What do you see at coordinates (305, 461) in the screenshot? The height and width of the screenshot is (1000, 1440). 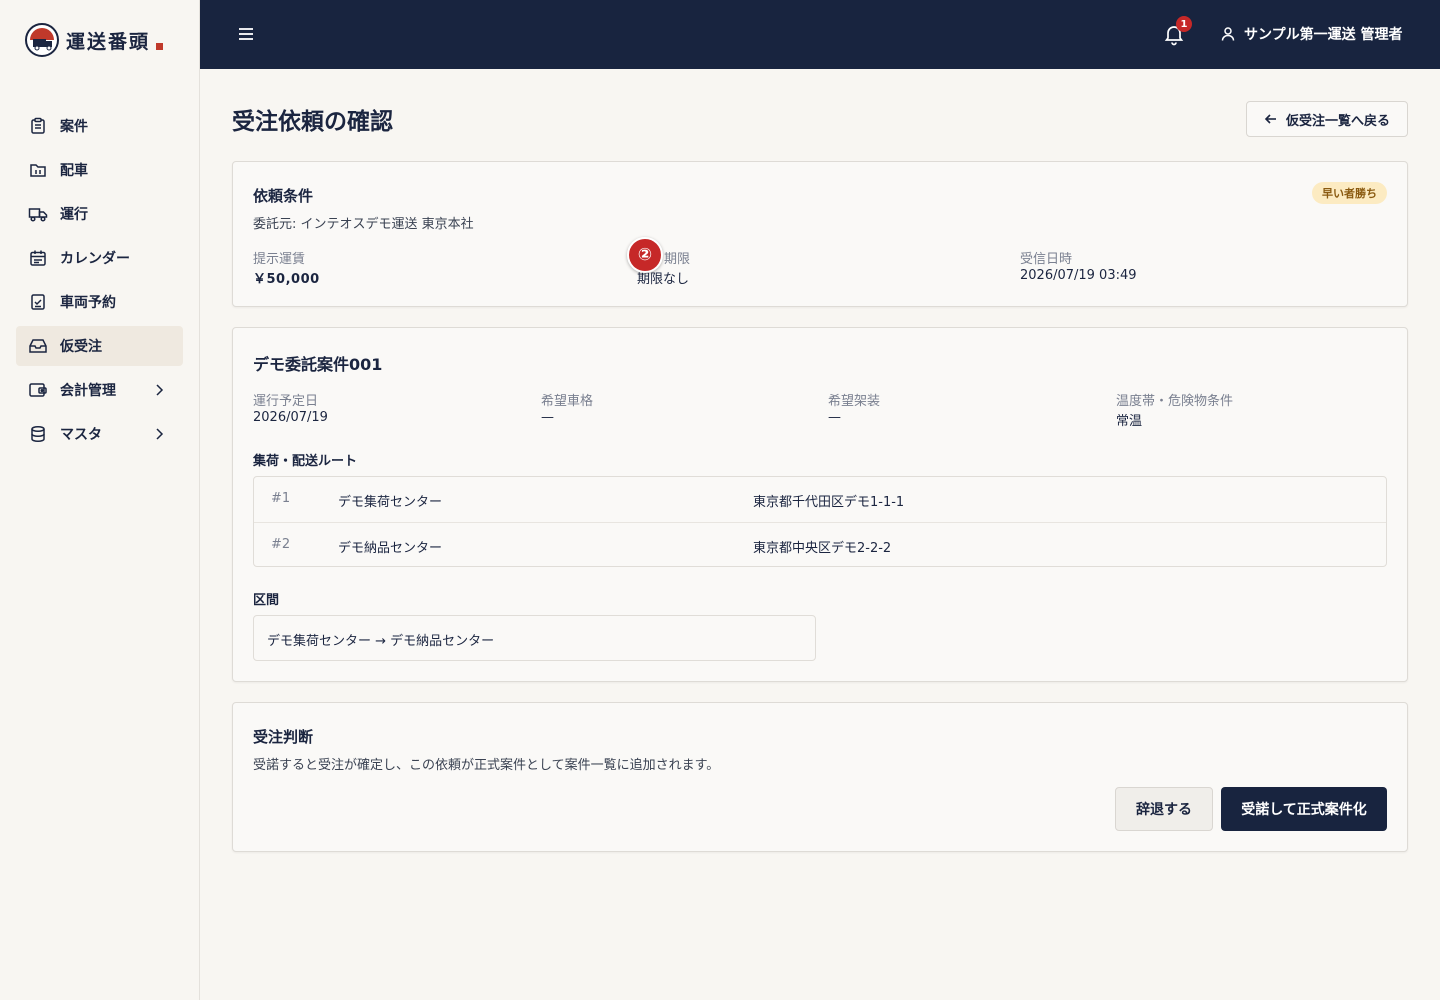 I see `route-section-title: 集荷・配送ルート` at bounding box center [305, 461].